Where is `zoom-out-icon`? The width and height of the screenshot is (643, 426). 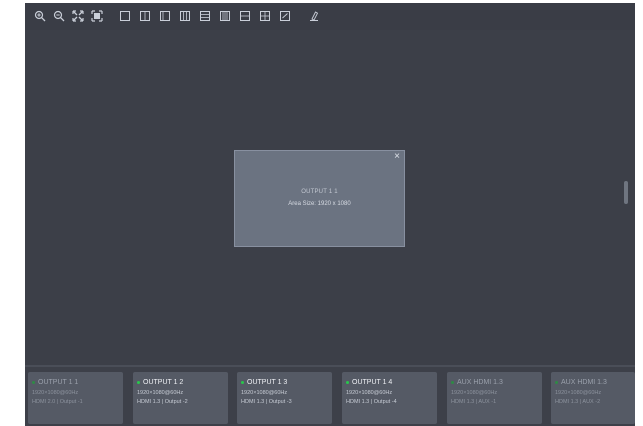 zoom-out-icon is located at coordinates (59, 16).